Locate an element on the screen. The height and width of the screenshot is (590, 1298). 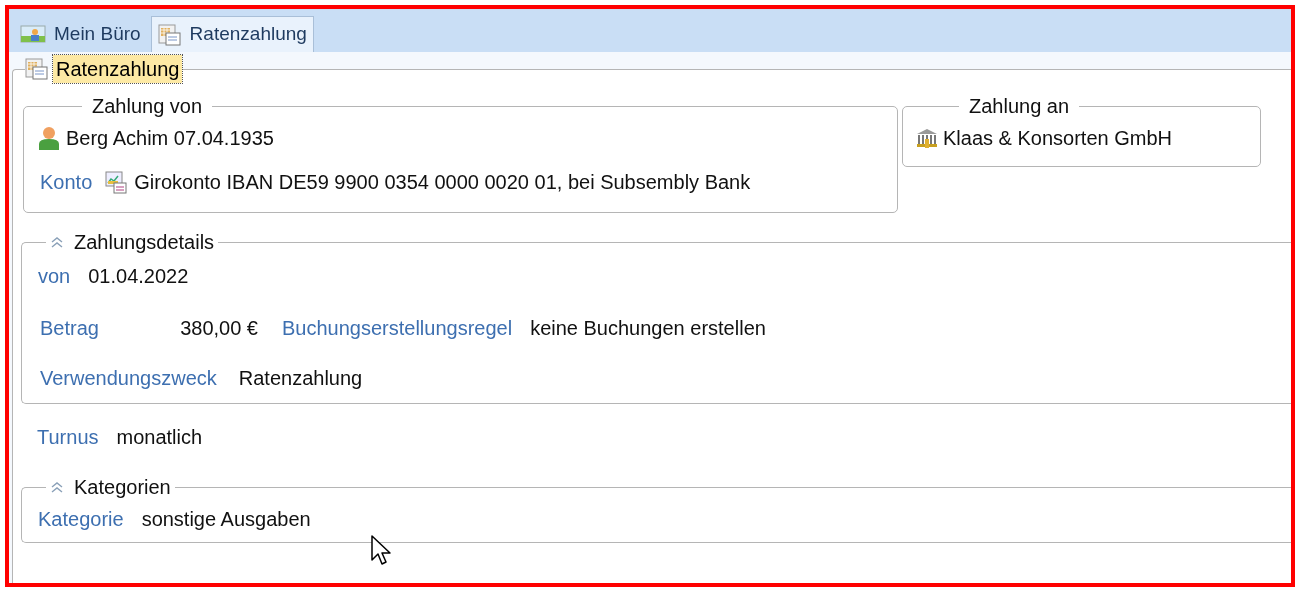
bank-building-icon is located at coordinates (927, 138).